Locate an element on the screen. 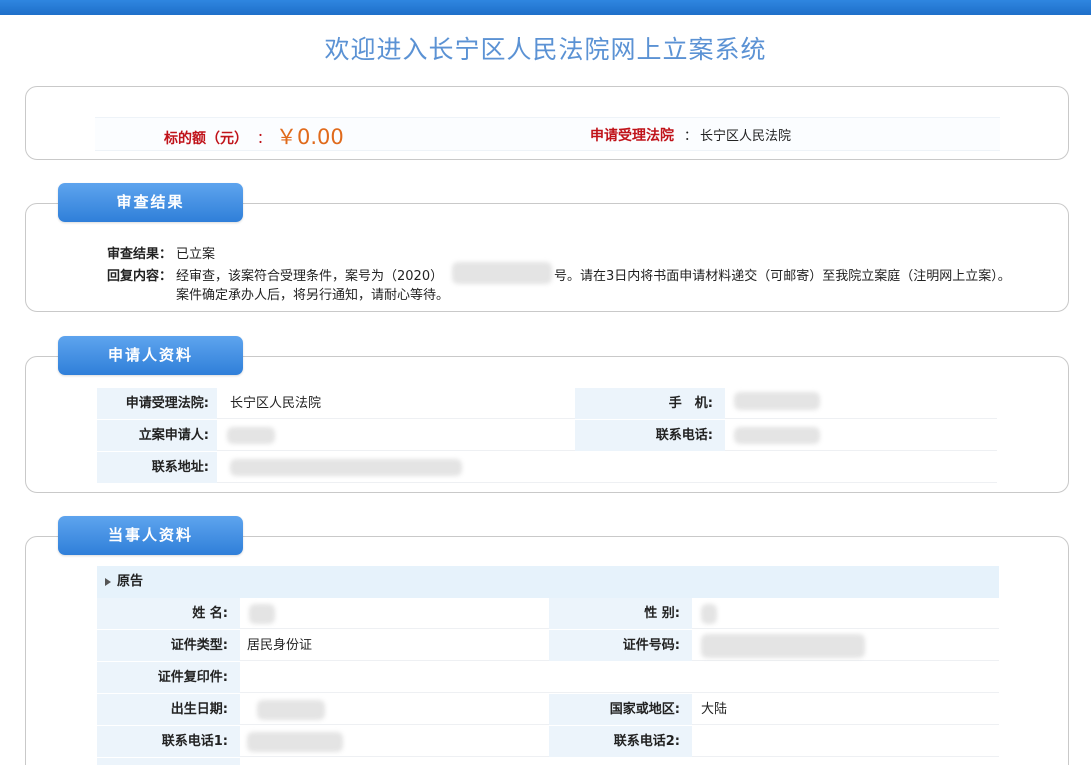 This screenshot has width=1091, height=765. applicant-row-1: 申请受理法院: 长宁区人民法院 手 机: is located at coordinates (547, 403).